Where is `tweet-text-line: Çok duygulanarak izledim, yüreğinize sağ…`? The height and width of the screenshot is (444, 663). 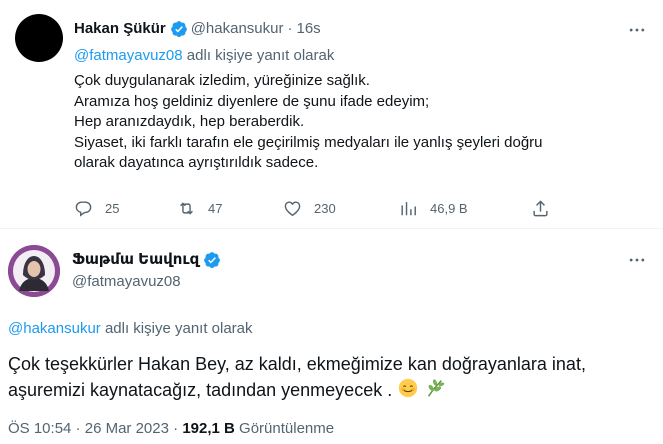 tweet-text-line: Çok duygulanarak izledim, yüreğinize sağ… is located at coordinates (222, 80).